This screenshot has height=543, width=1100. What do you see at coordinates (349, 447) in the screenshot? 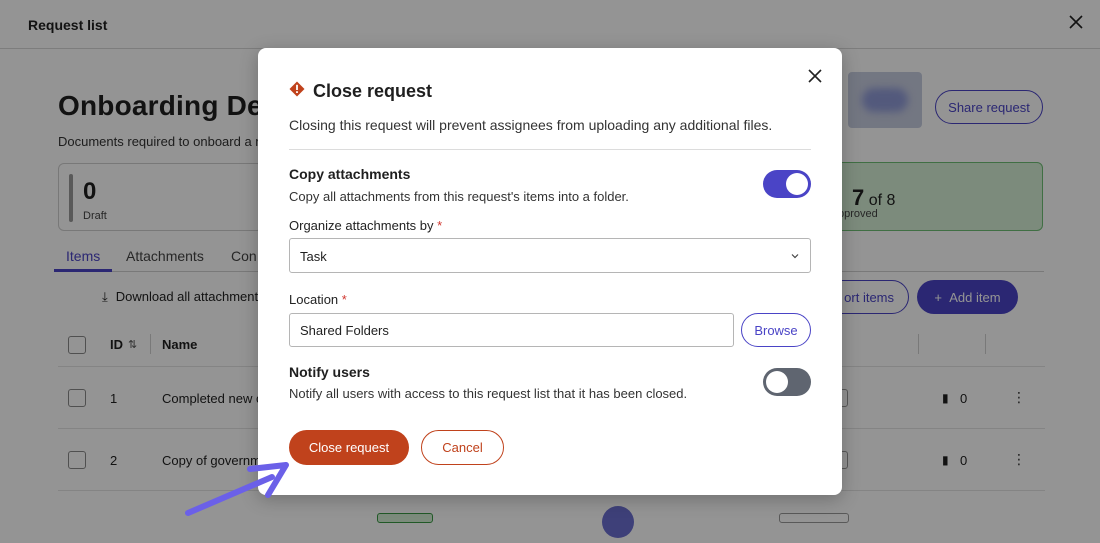
I see `close-request-button: Close request` at bounding box center [349, 447].